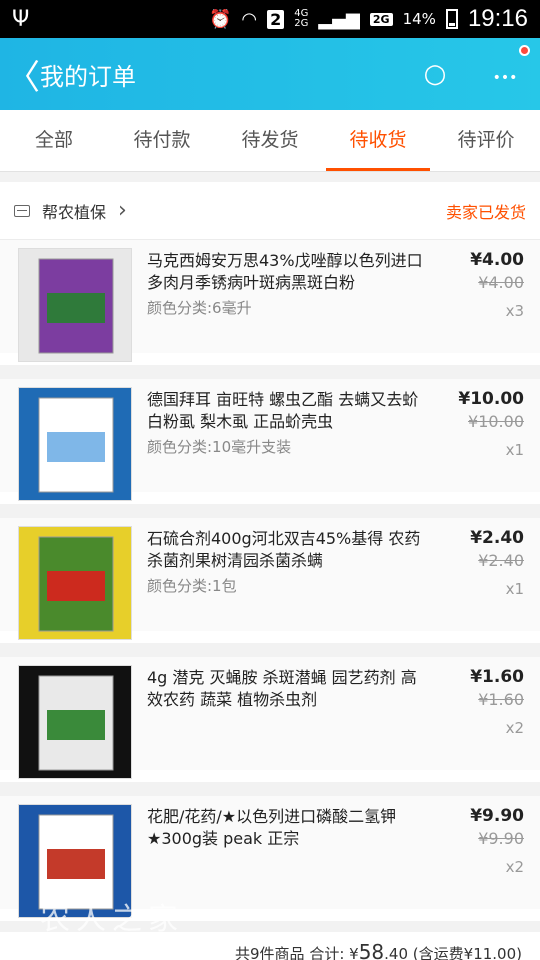 The width and height of the screenshot is (540, 960). I want to click on total-int: 58, so click(371, 950).